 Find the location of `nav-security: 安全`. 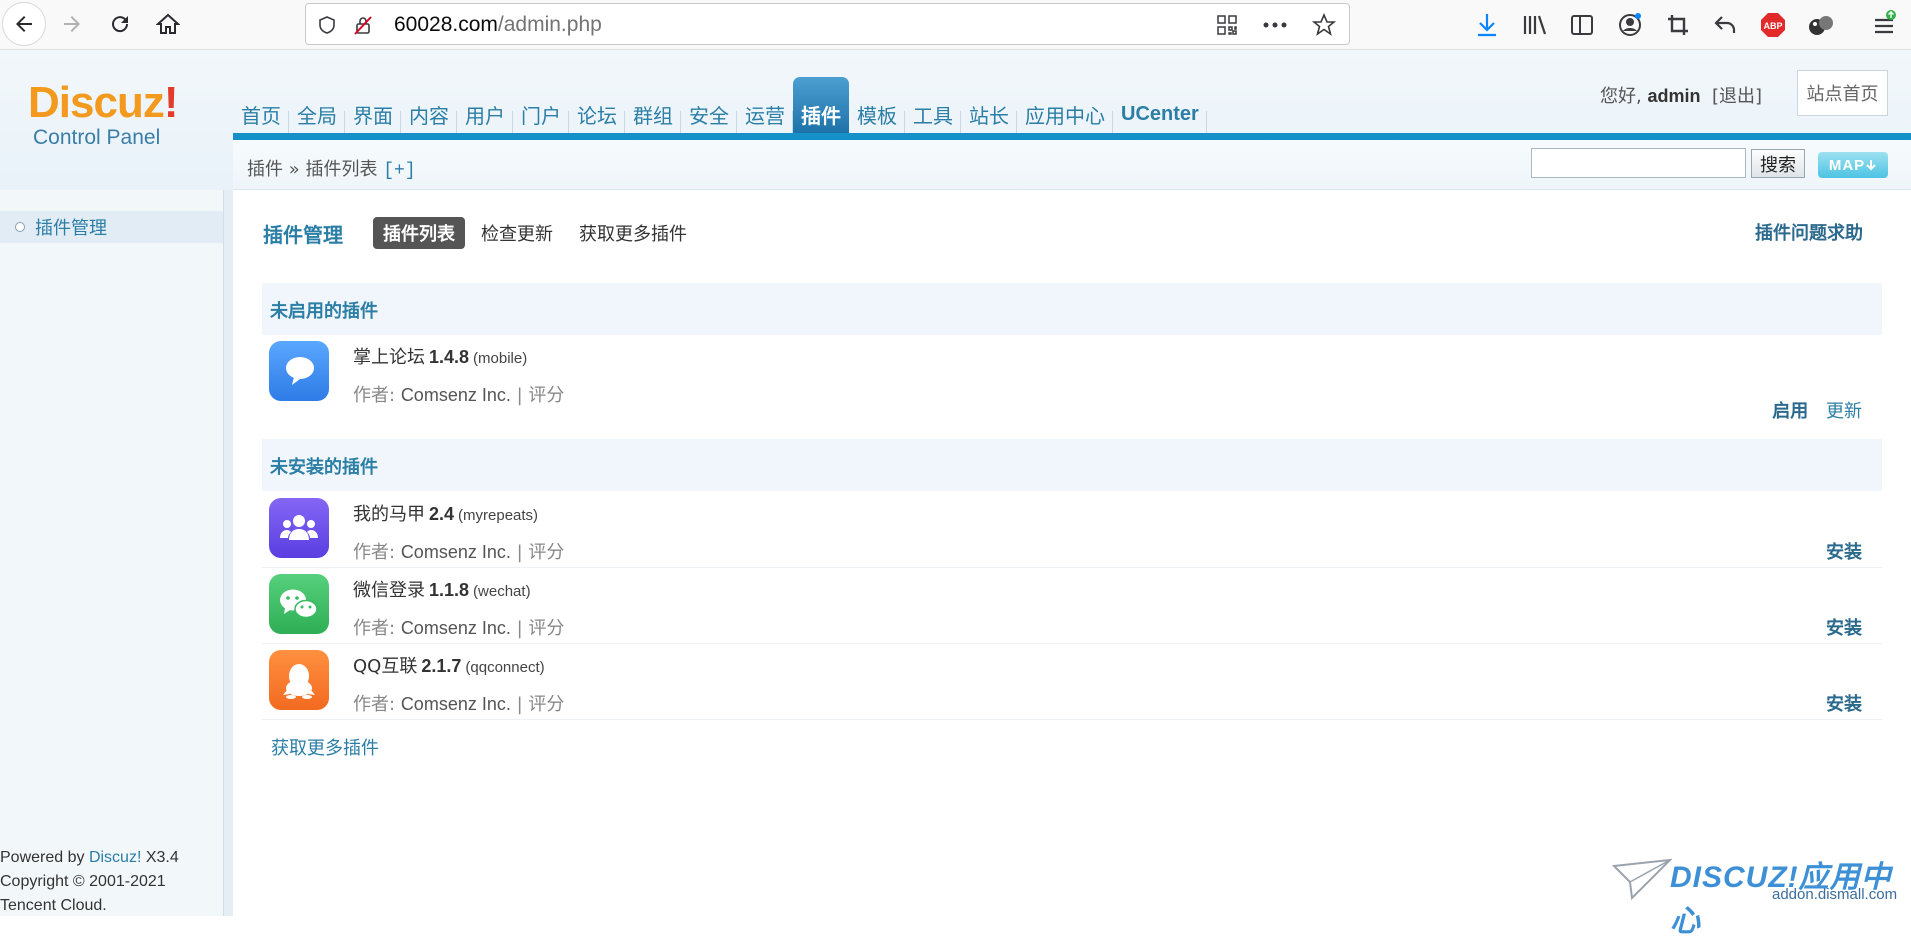

nav-security: 安全 is located at coordinates (709, 107).